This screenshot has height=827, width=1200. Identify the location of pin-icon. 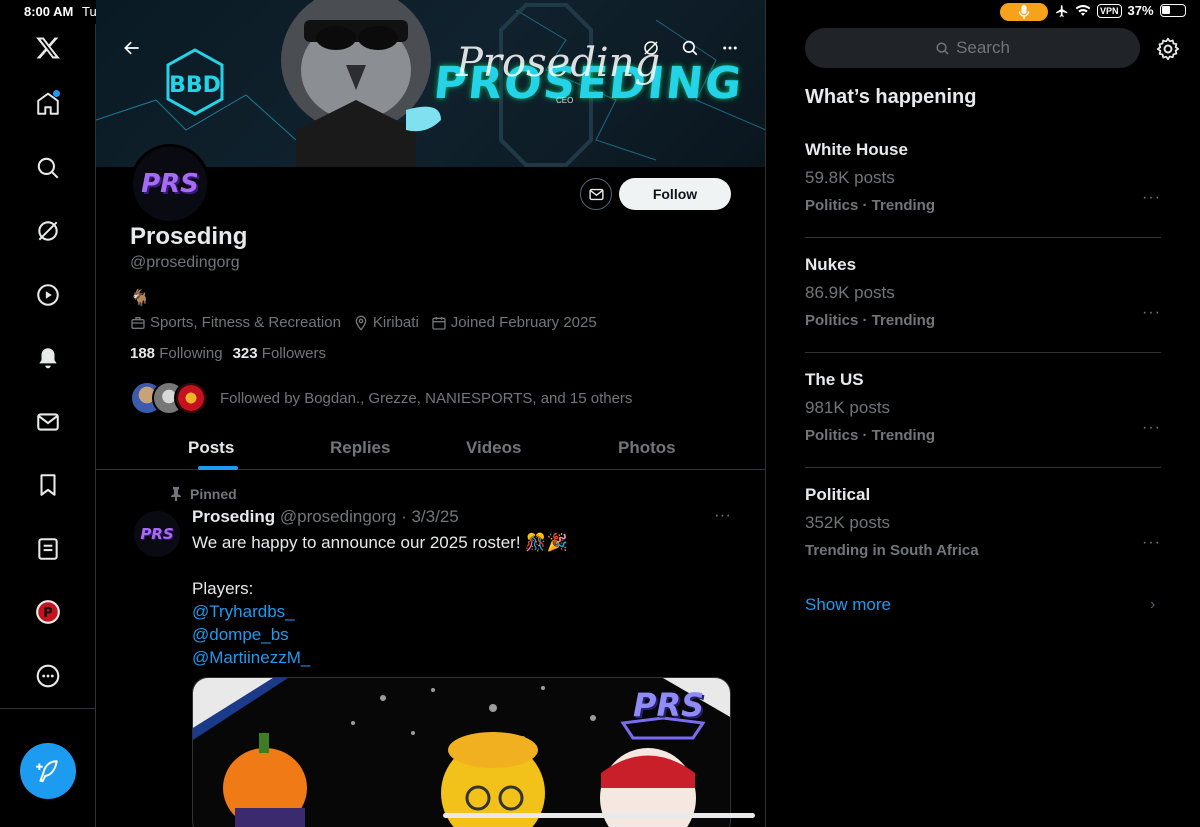
(176, 494).